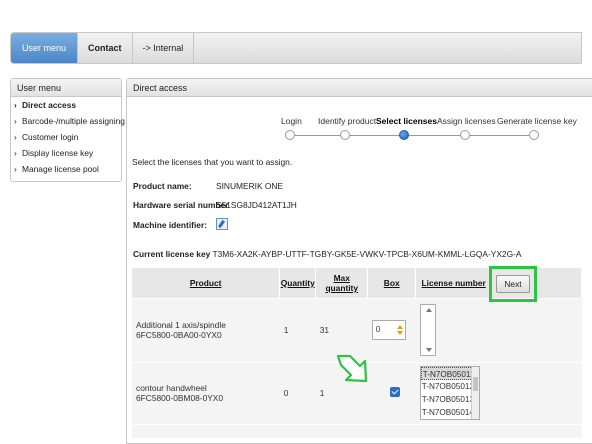  I want to click on next-button: Next, so click(513, 284).